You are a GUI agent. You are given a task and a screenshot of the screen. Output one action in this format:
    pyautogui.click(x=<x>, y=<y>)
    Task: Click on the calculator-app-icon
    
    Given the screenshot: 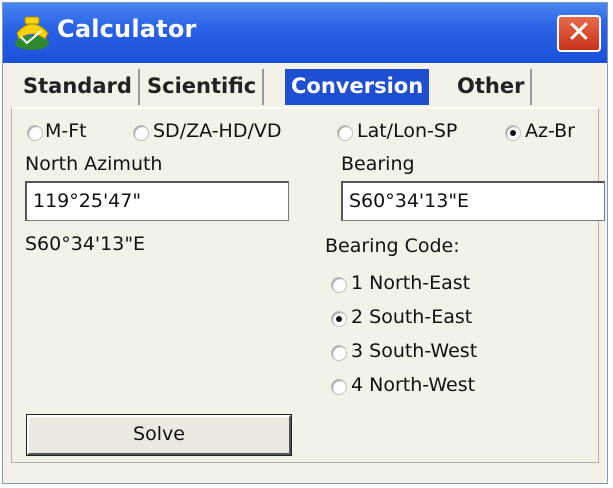 What is the action you would take?
    pyautogui.click(x=32, y=33)
    